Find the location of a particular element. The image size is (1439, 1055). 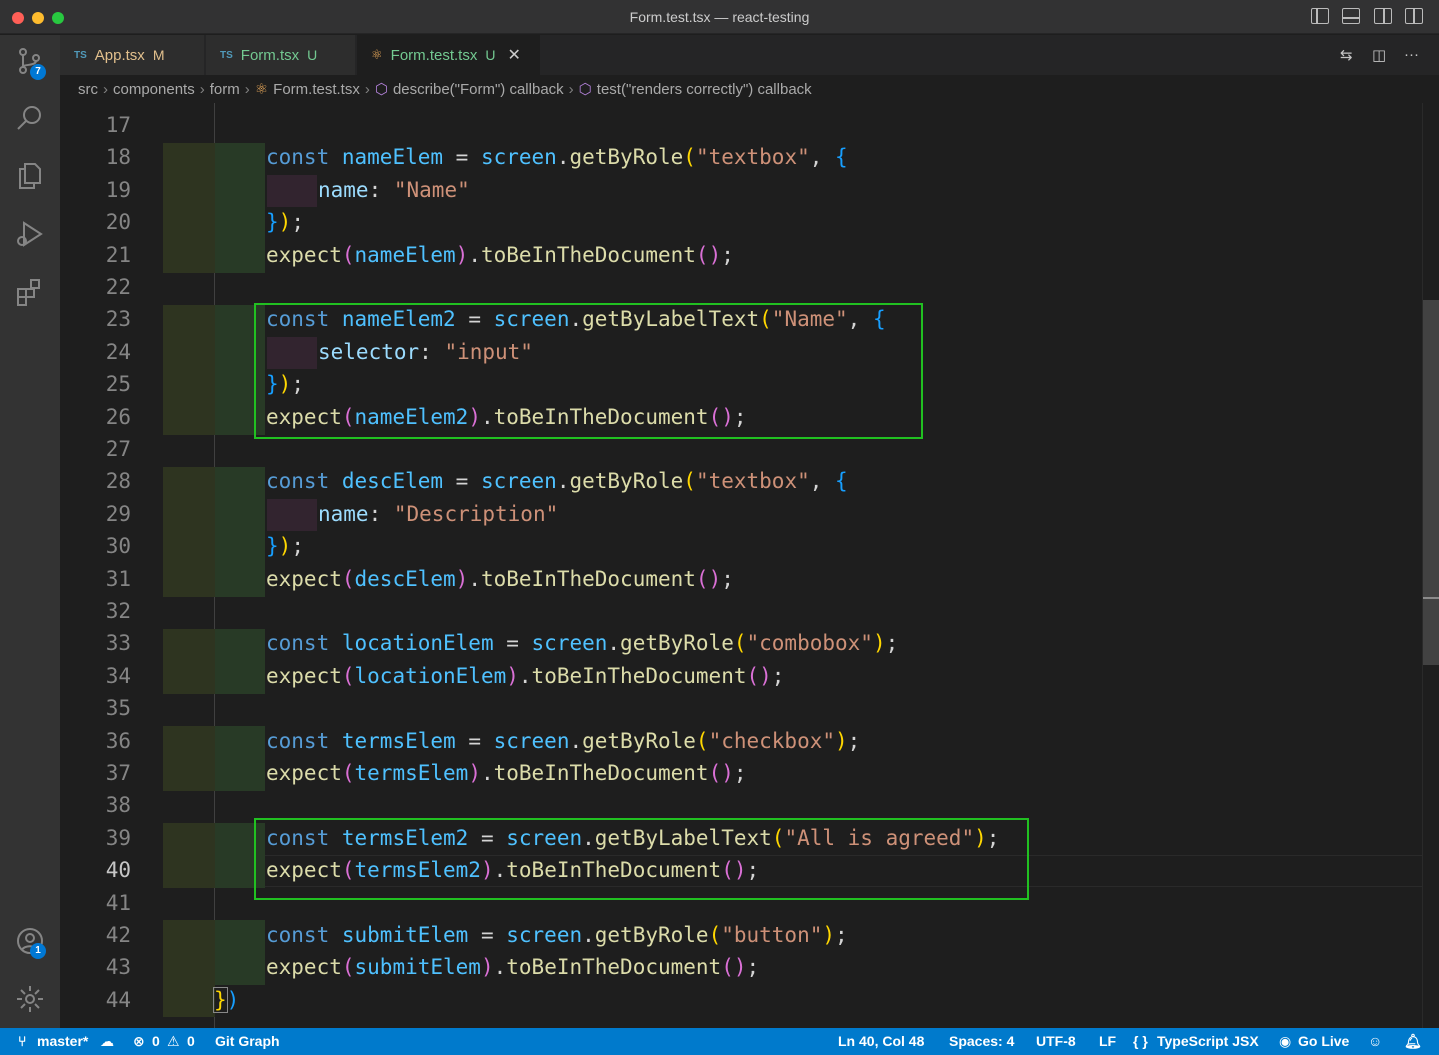

toggle-secondary-sidebar-icon is located at coordinates (1383, 16).